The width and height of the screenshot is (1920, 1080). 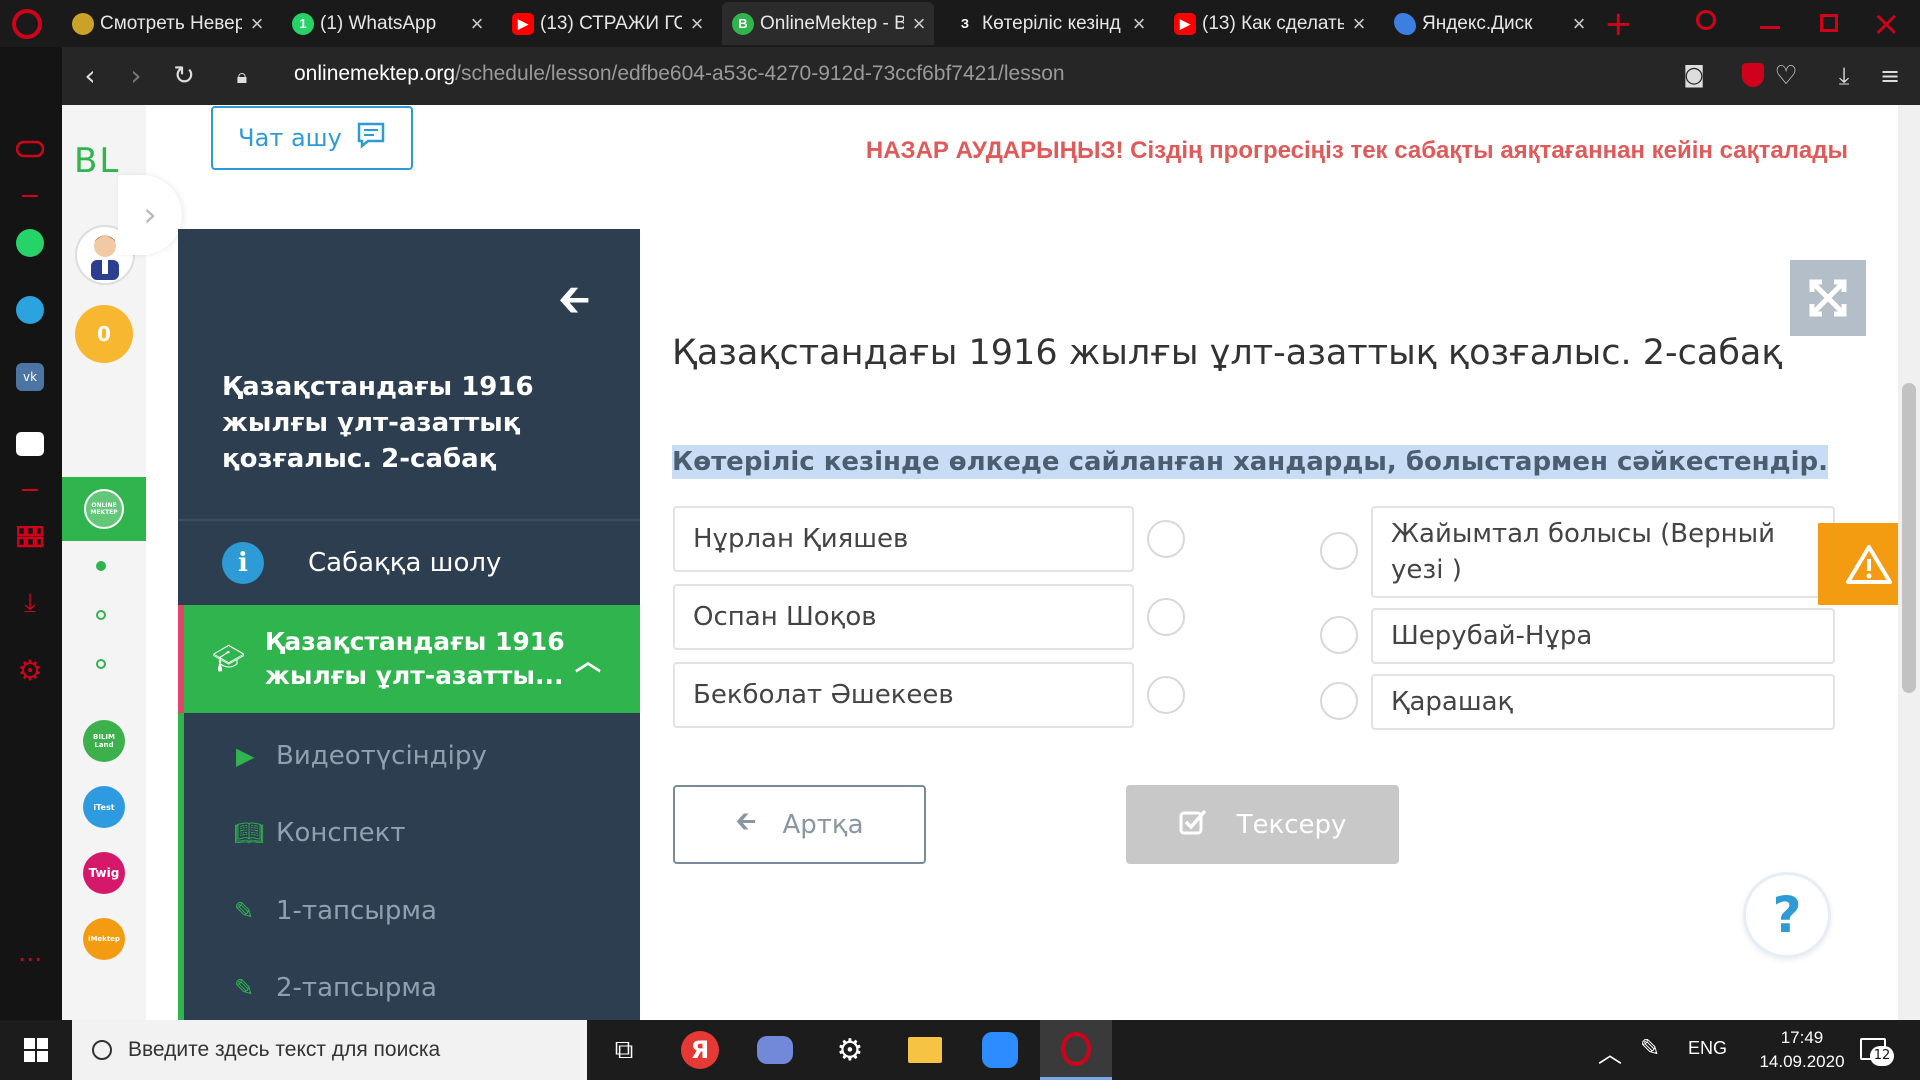 What do you see at coordinates (700, 1050) in the screenshot?
I see `yandex-browser-icon: Я` at bounding box center [700, 1050].